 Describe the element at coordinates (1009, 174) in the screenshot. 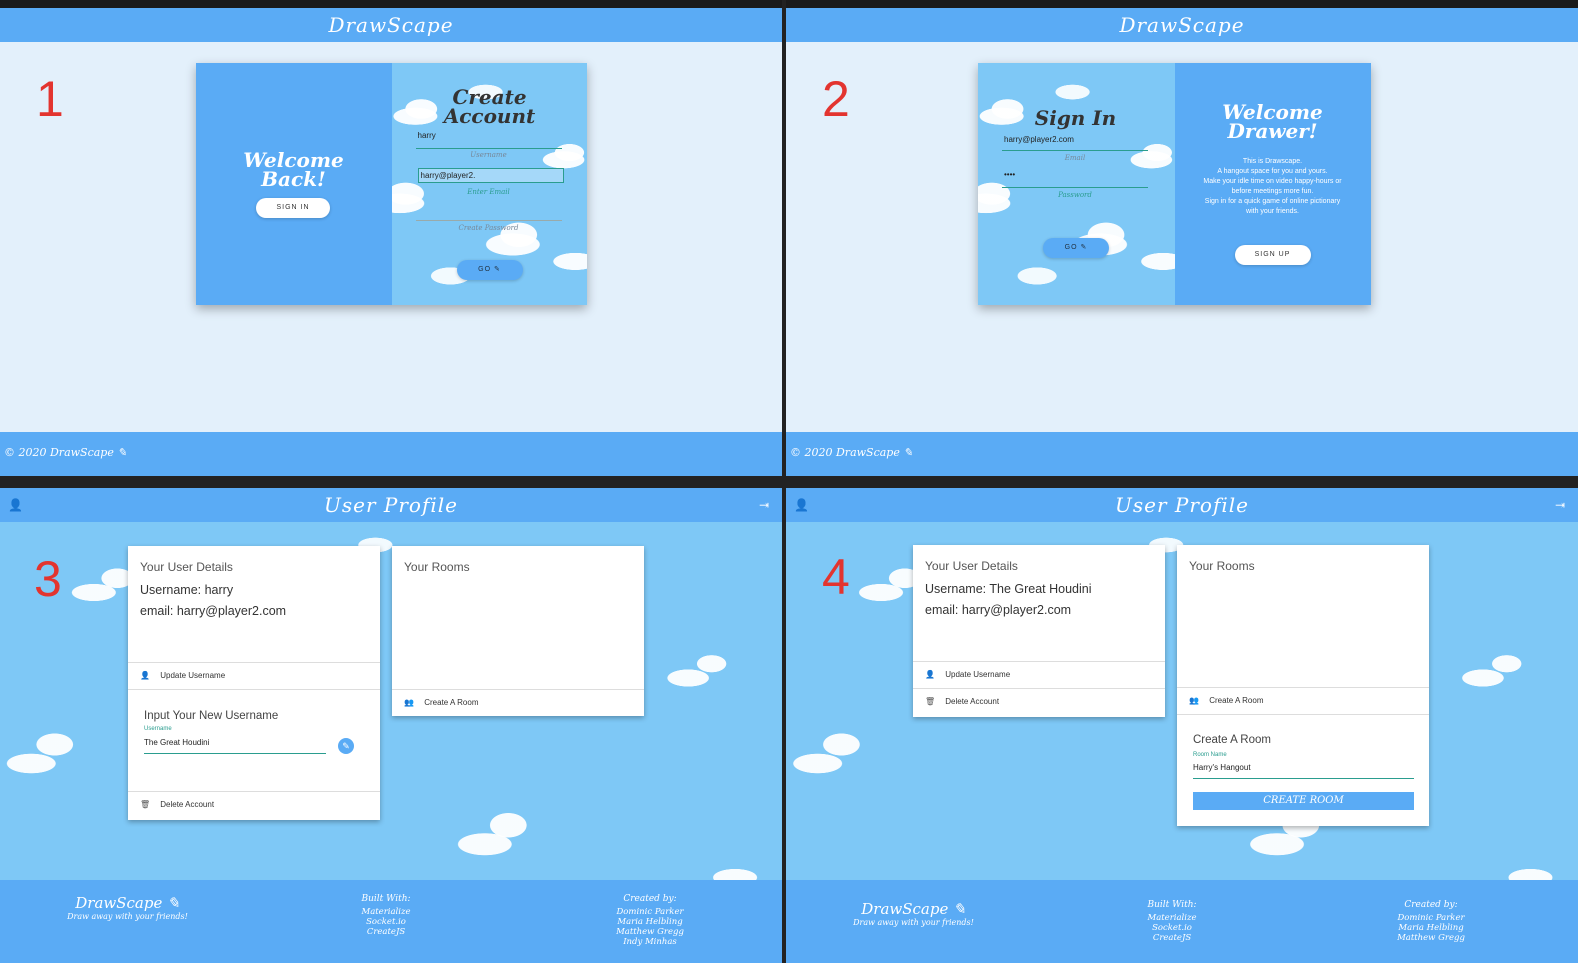

I see `password-field: ••••` at that location.